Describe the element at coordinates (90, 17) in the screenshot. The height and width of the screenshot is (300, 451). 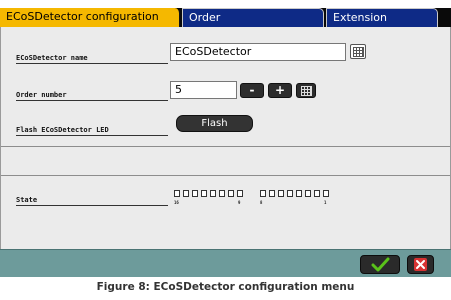
I see `tab-ecosdetector-configuration: ECoSDetector configuration` at that location.